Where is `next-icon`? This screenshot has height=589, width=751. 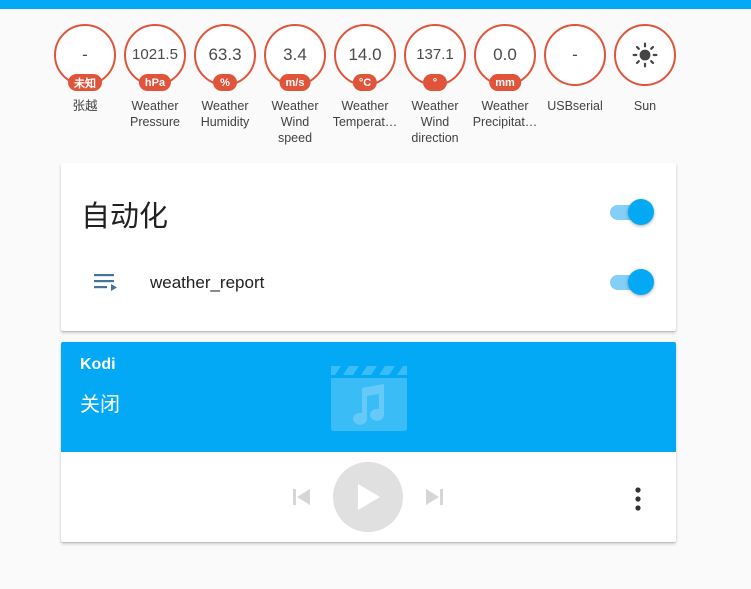
next-icon is located at coordinates (434, 497).